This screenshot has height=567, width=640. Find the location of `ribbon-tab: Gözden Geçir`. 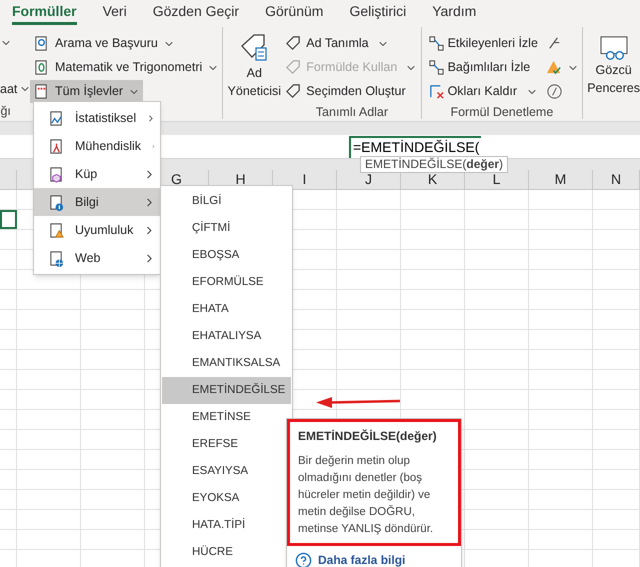

ribbon-tab: Gözden Geçir is located at coordinates (196, 12).